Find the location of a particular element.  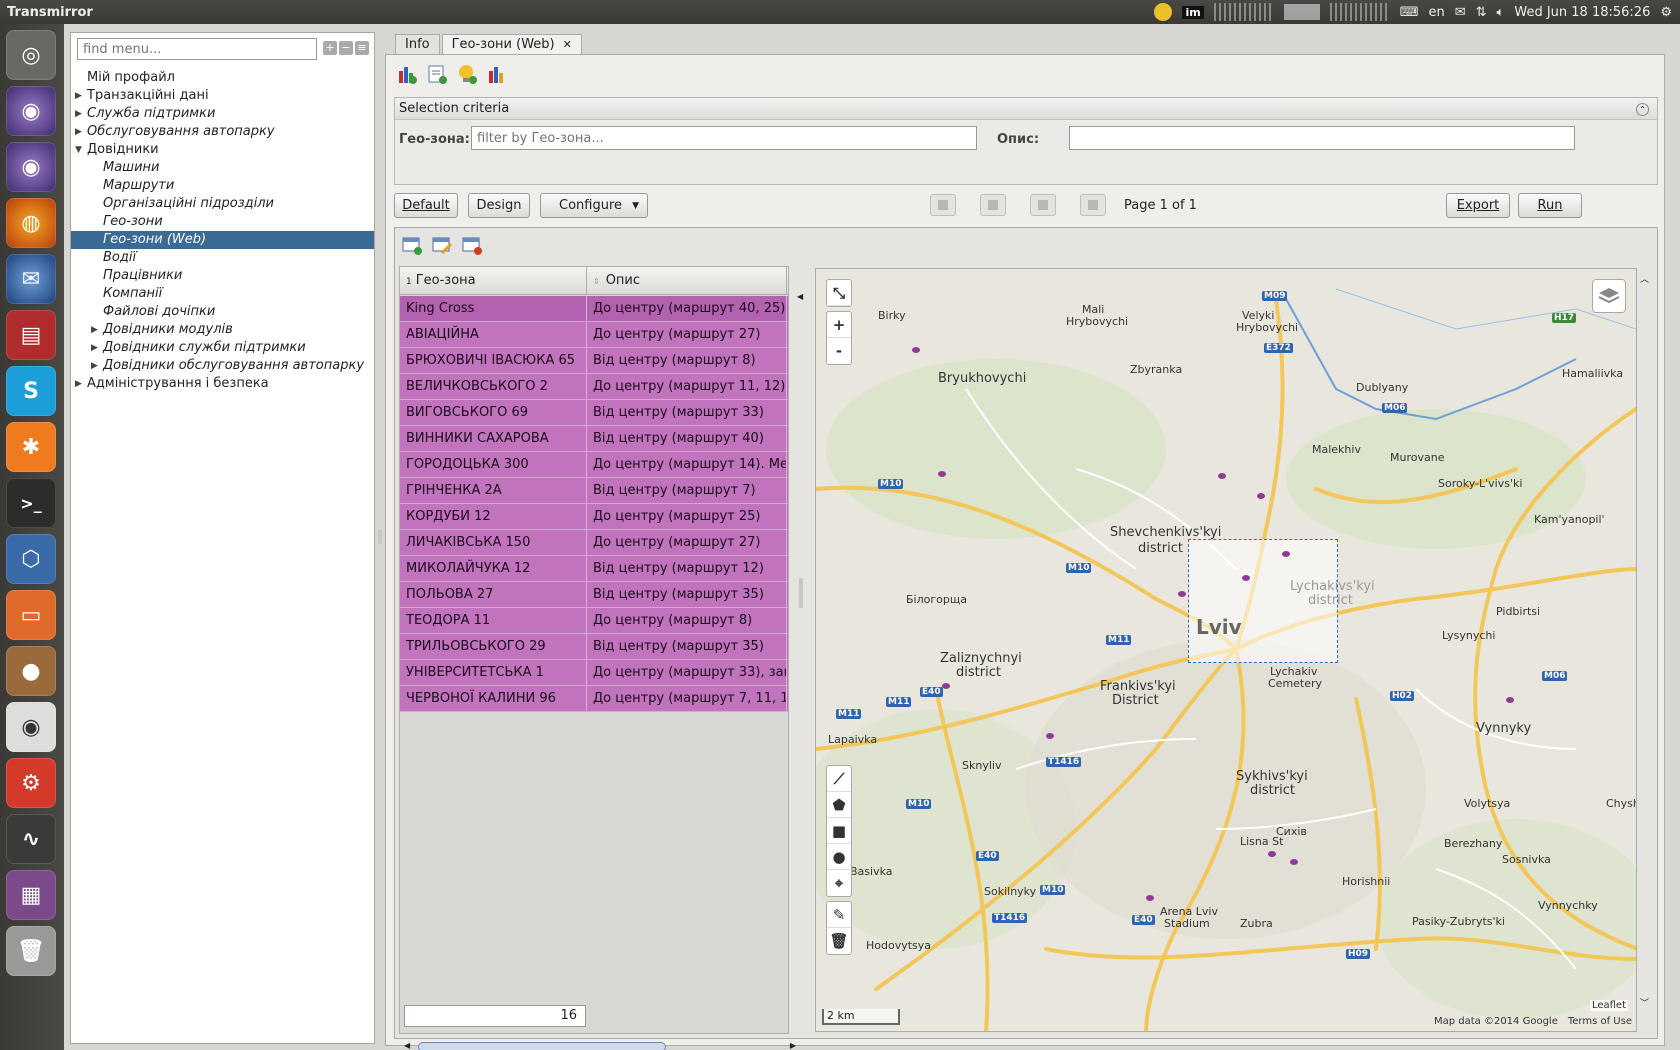

menu-item: ▶ Транзакційні дані is located at coordinates (222, 96).